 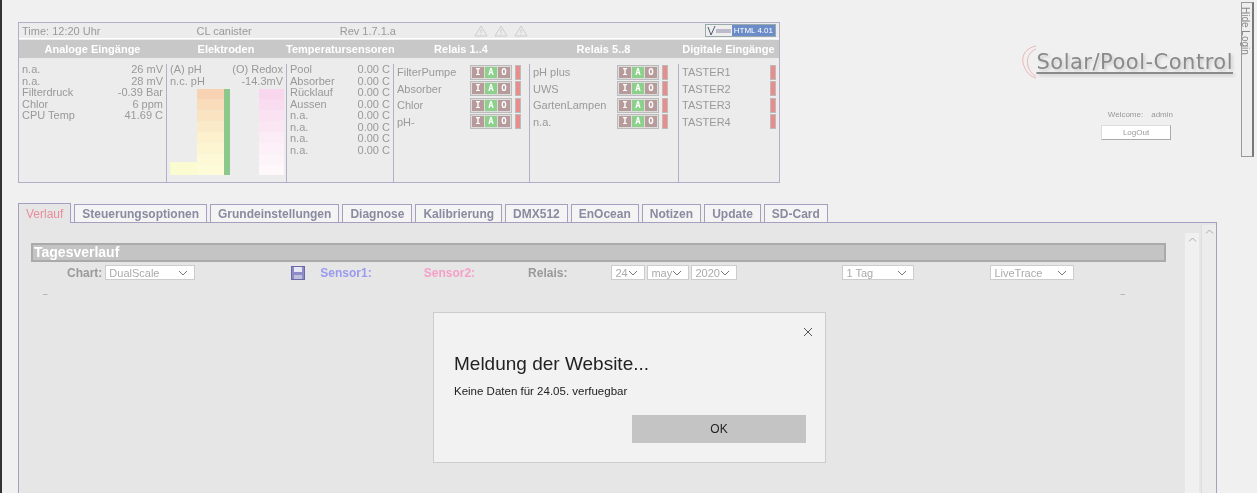 I want to click on electrode-label: (A) pH, so click(x=186, y=70).